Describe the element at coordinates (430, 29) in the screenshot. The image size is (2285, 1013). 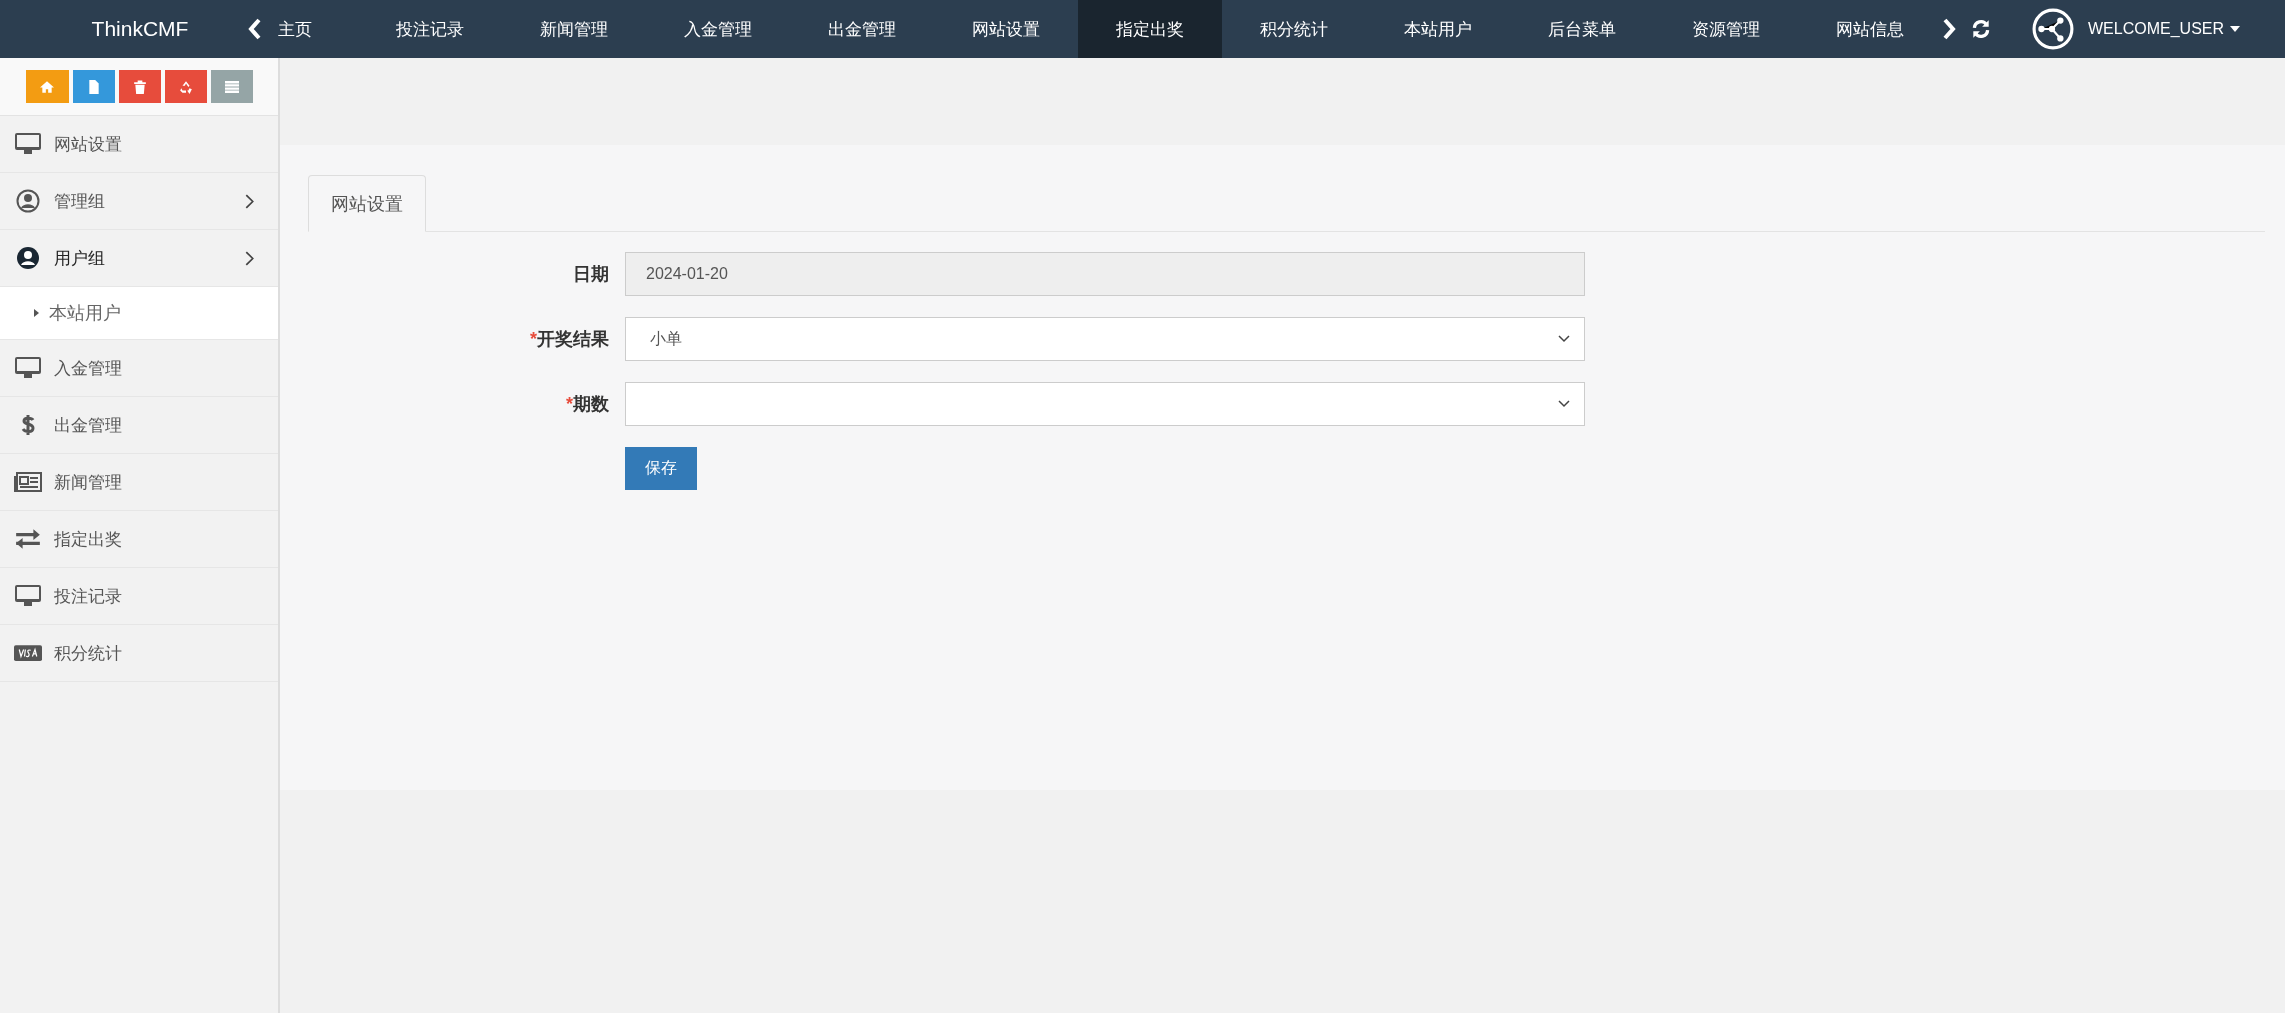
I see `nav-tab: 投注记录` at that location.